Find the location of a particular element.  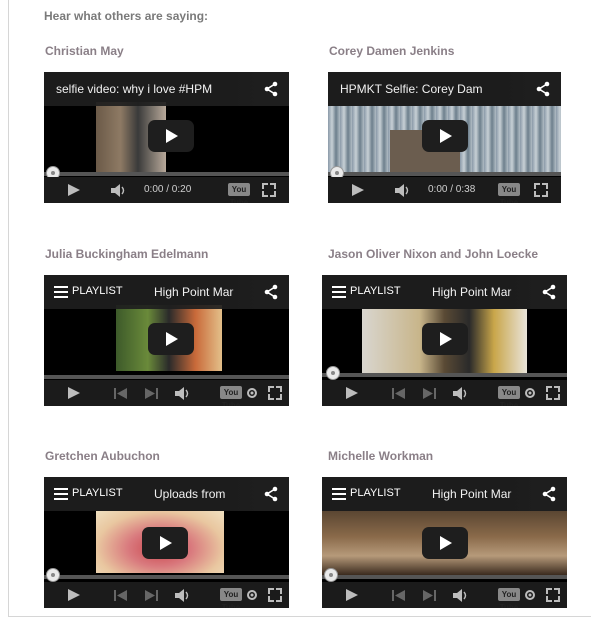

playlist-title-bar: PLAYLIST Uploads from is located at coordinates (166, 494).